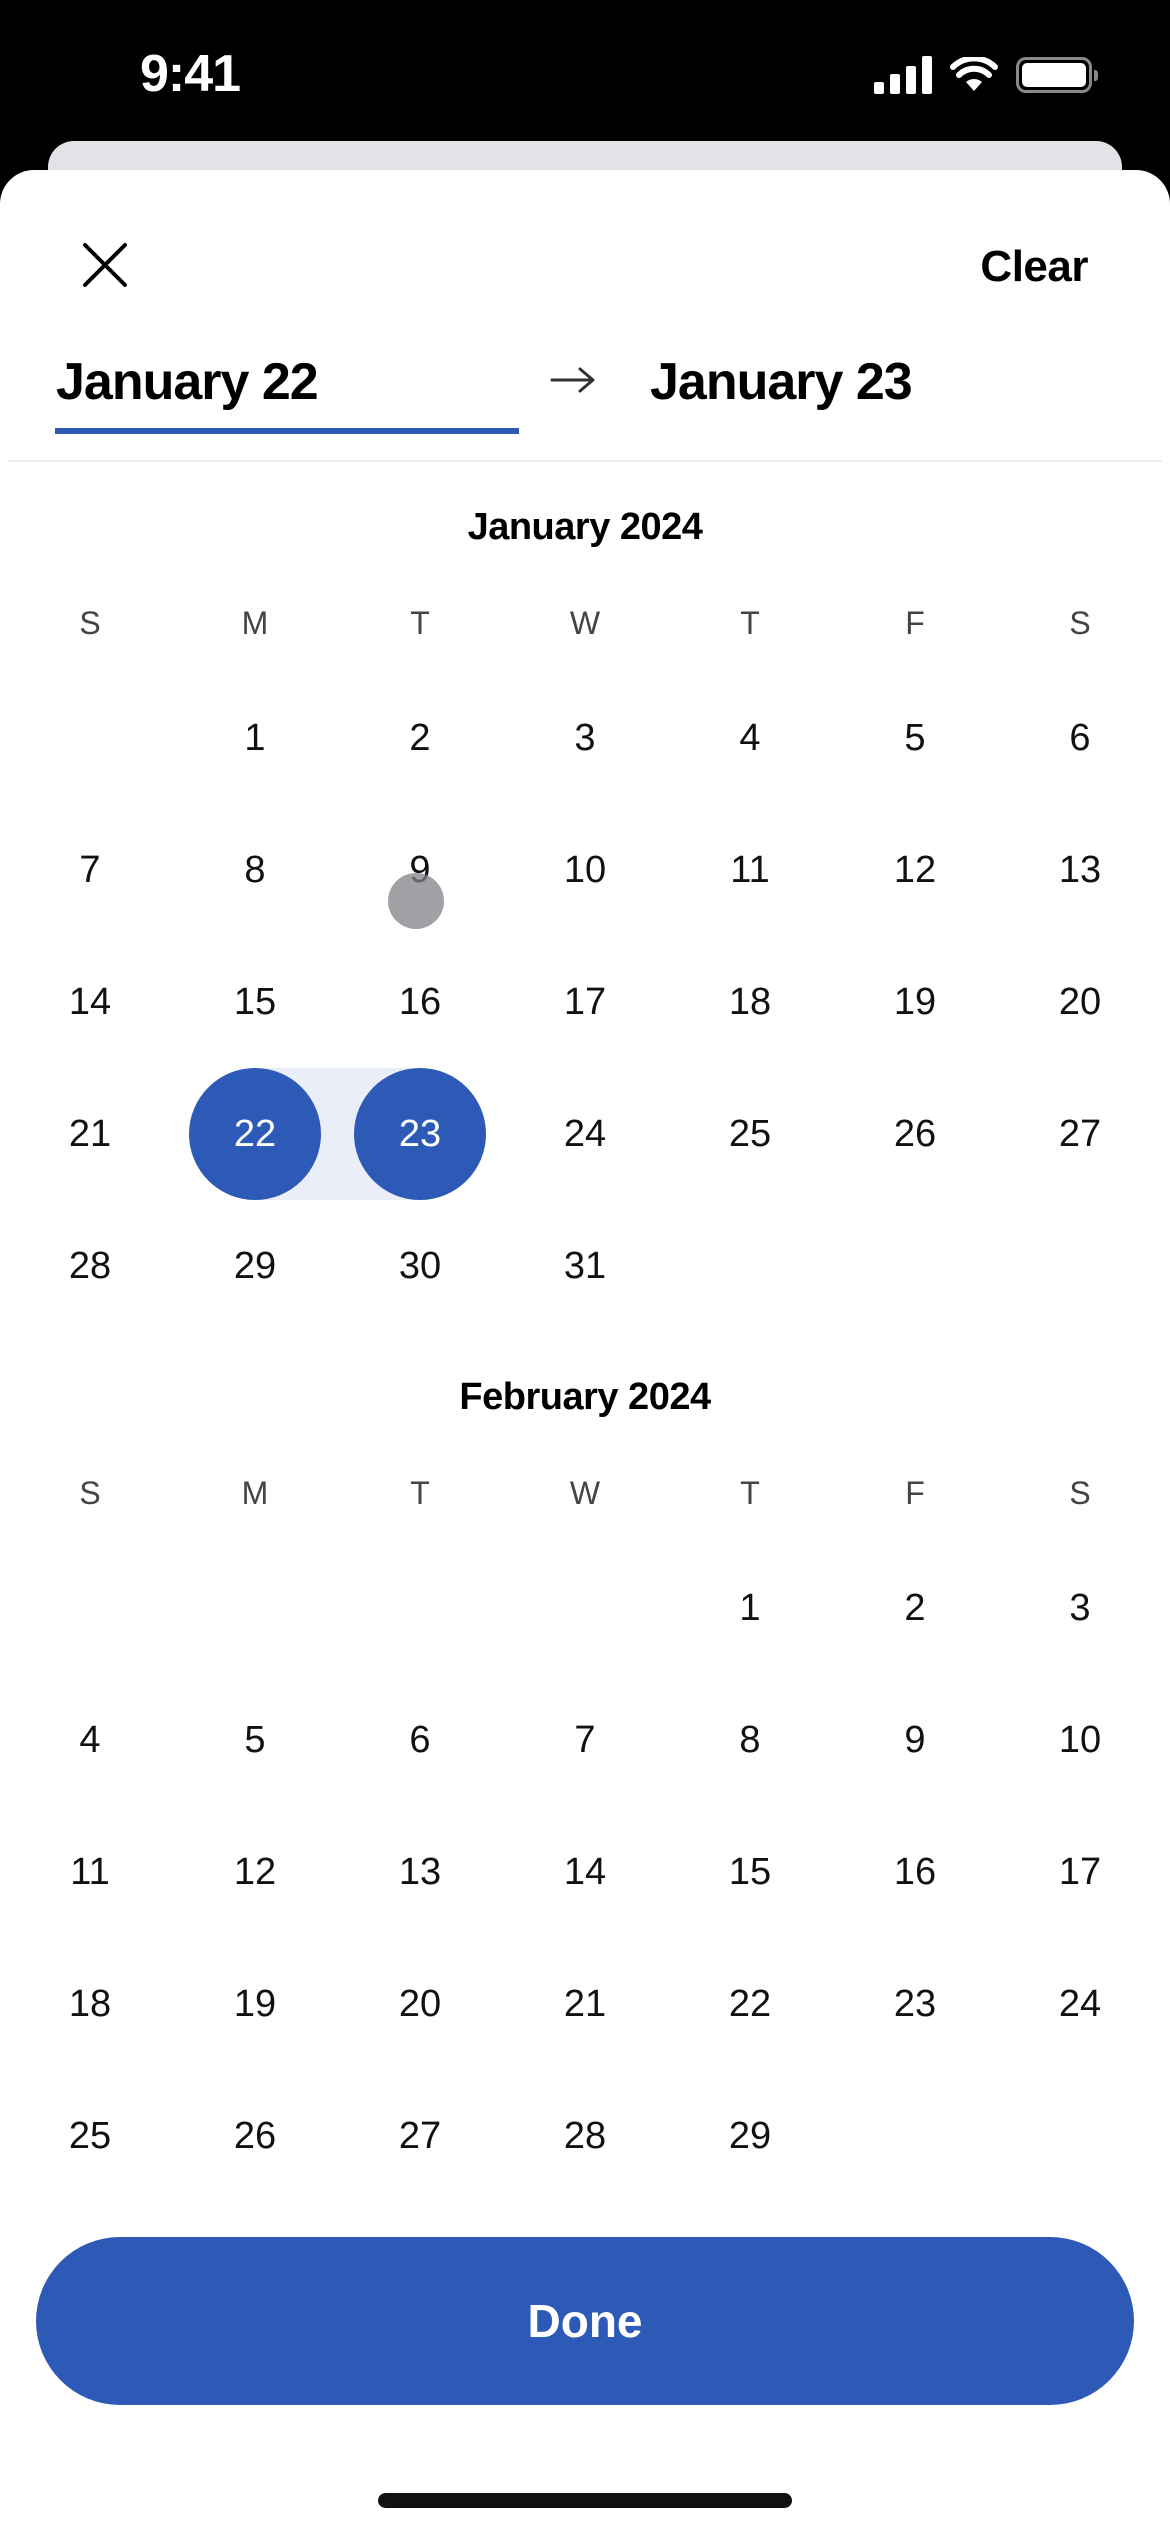 The height and width of the screenshot is (2532, 1170). What do you see at coordinates (781, 382) in the screenshot?
I see `end-date-tab: January 23` at bounding box center [781, 382].